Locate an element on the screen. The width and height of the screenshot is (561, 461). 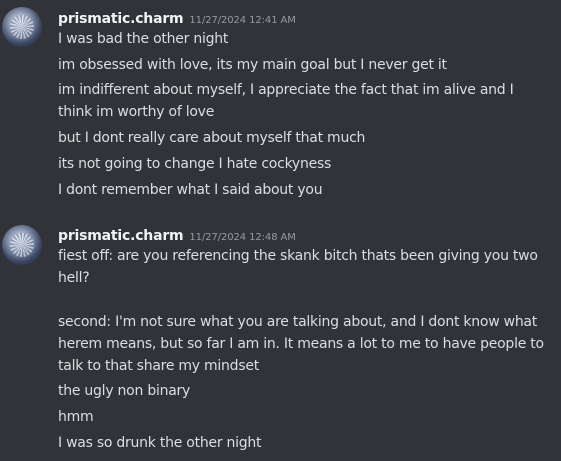
message-text: I dont remember what I said about you is located at coordinates (190, 190).